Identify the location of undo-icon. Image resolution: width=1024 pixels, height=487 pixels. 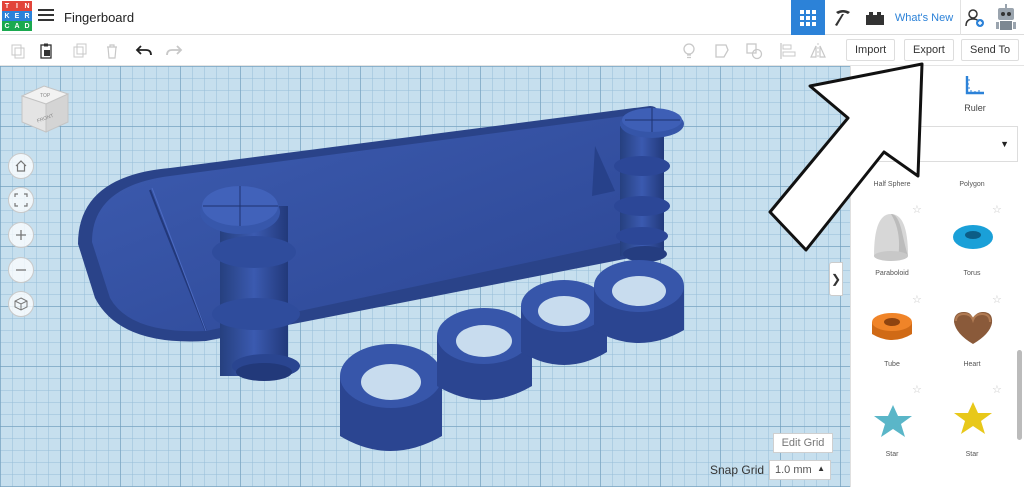
(143, 50).